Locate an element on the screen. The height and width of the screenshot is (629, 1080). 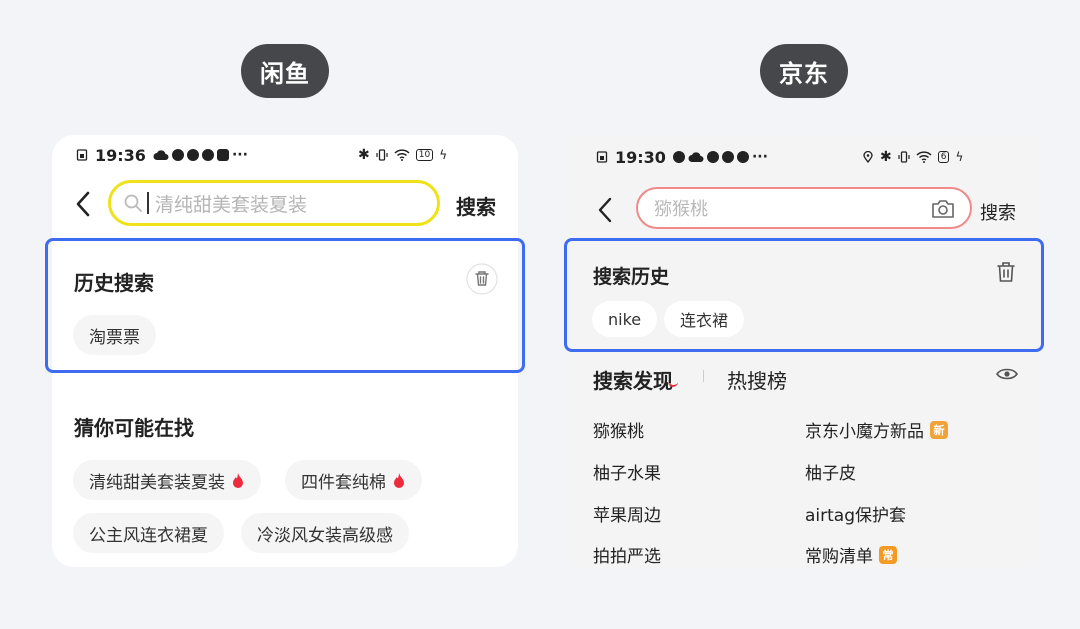
discover-item-label: 柚子水果 is located at coordinates (627, 474).